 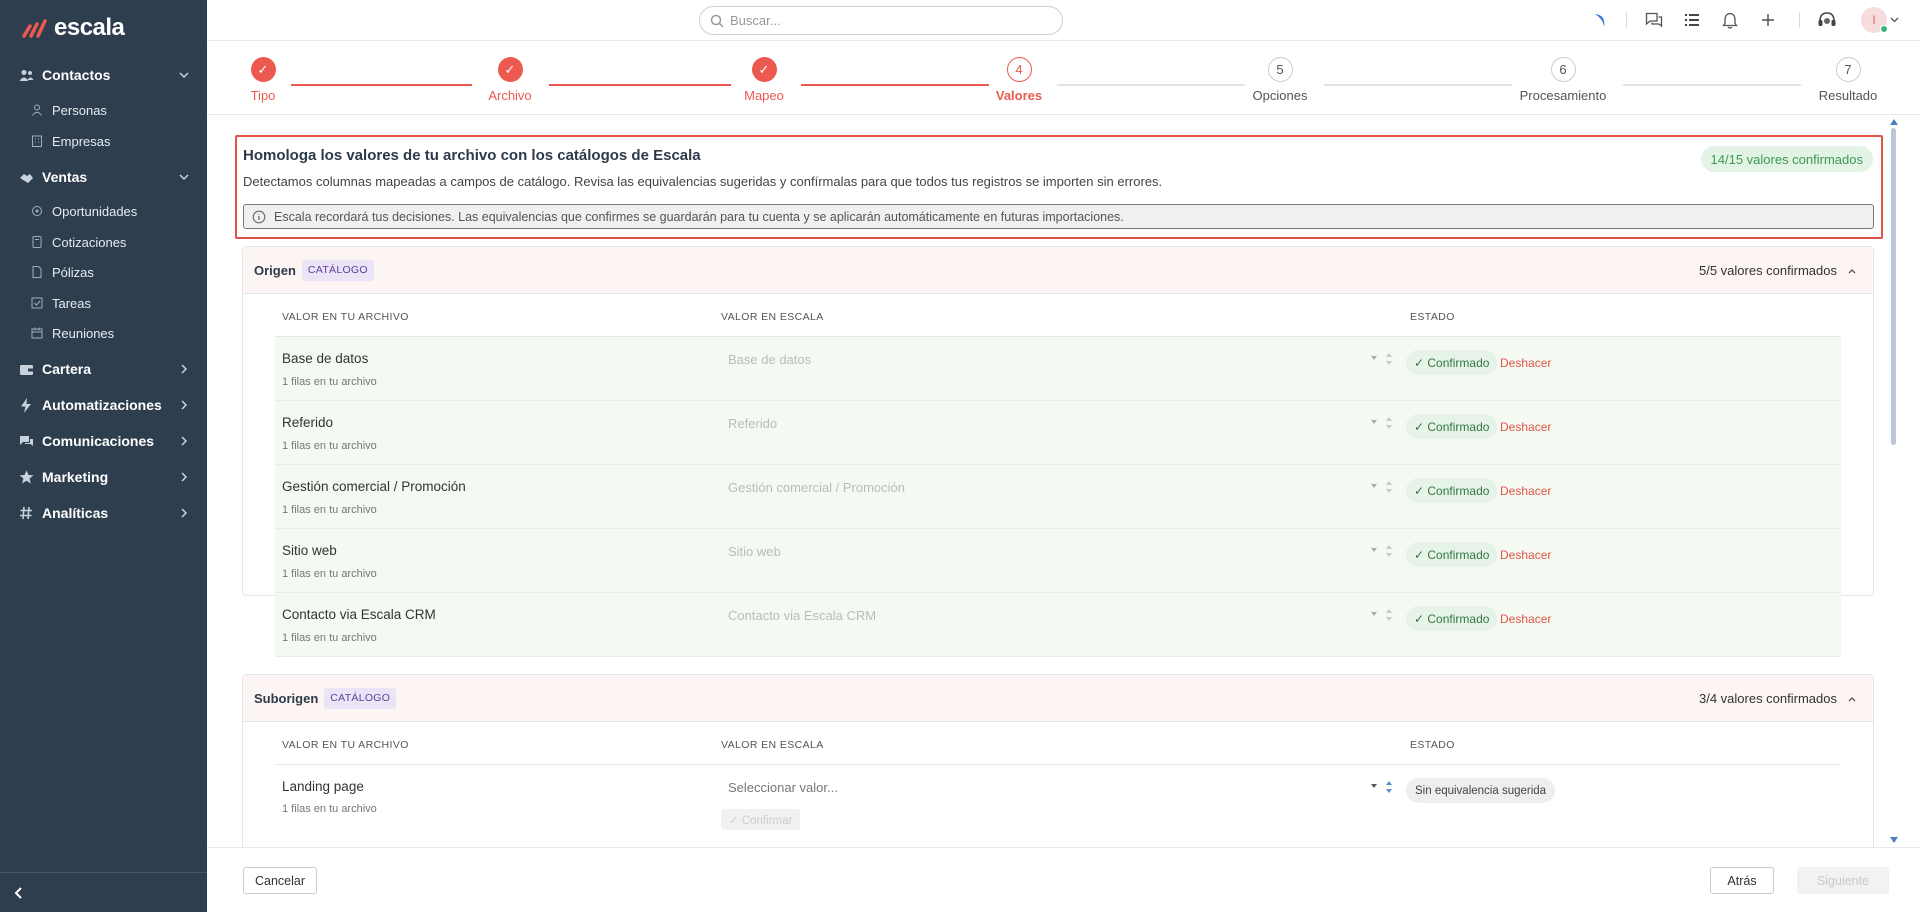 I want to click on sidebar-item-polizas: Pólizas, so click(x=103, y=272).